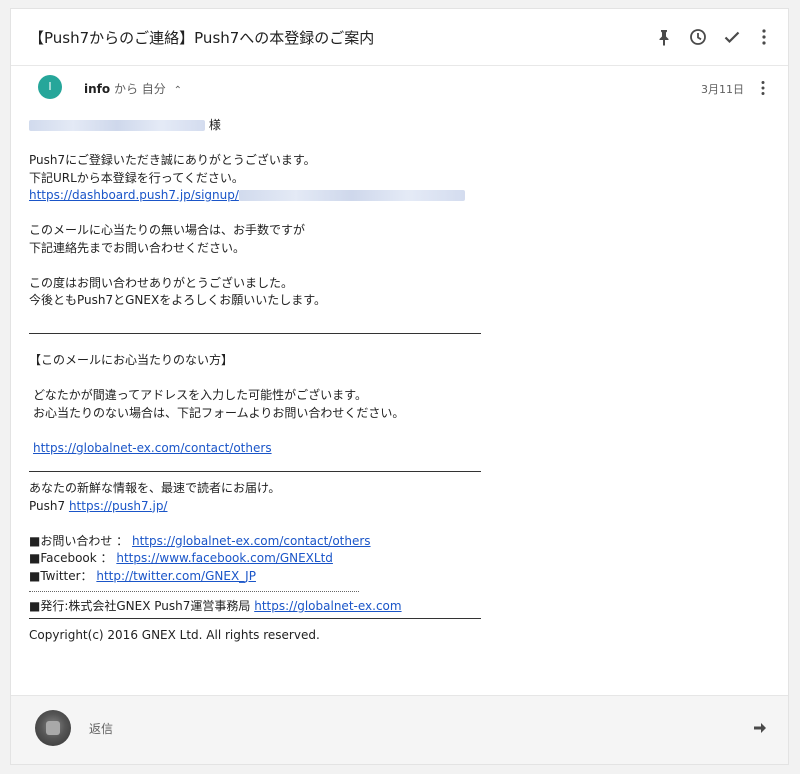 The height and width of the screenshot is (774, 800). What do you see at coordinates (219, 412) in the screenshot?
I see `notice-paragraph: お心当たりのない場合は、下記フォームよりお問い合わせください。` at bounding box center [219, 412].